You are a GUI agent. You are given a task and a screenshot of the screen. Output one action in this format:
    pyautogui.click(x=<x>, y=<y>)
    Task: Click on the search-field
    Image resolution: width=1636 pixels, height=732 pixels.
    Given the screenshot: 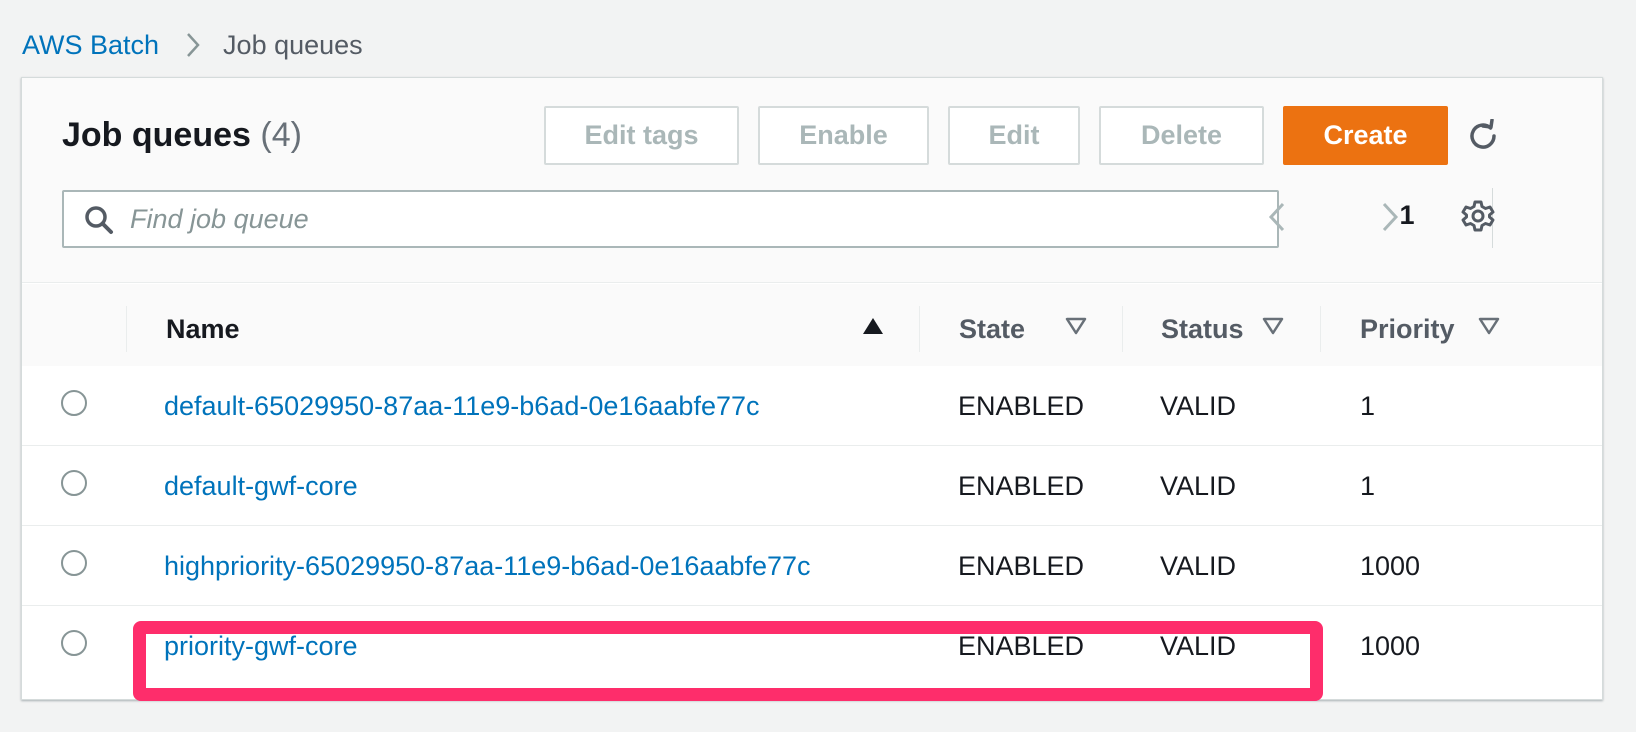 What is the action you would take?
    pyautogui.click(x=670, y=219)
    